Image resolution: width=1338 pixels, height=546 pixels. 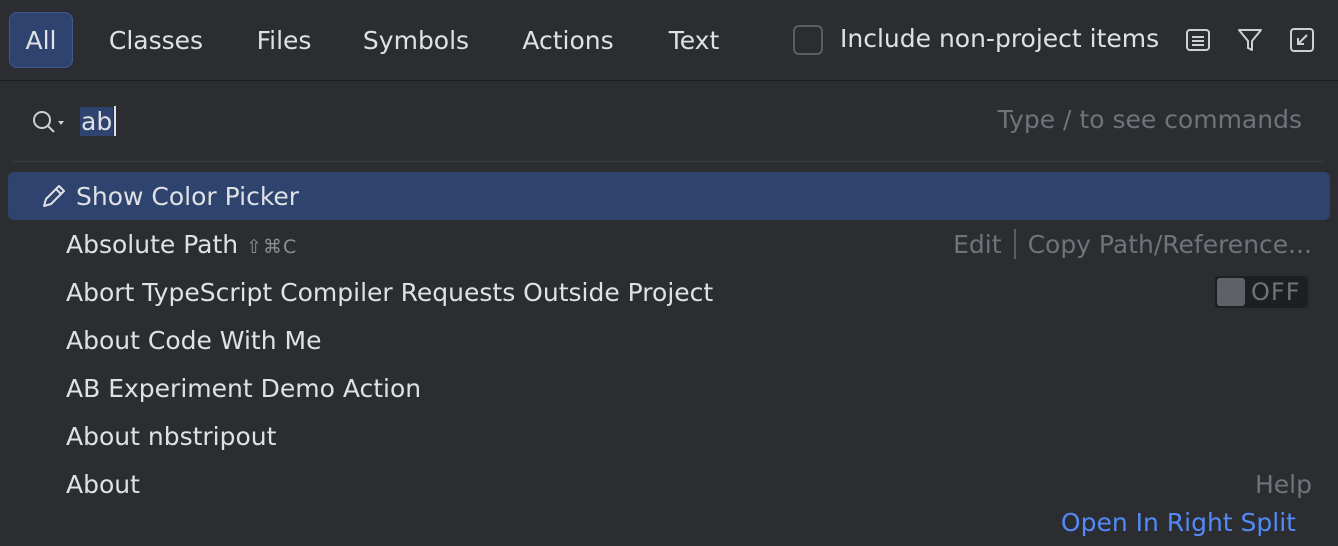 What do you see at coordinates (669, 484) in the screenshot?
I see `list-item: About Help` at bounding box center [669, 484].